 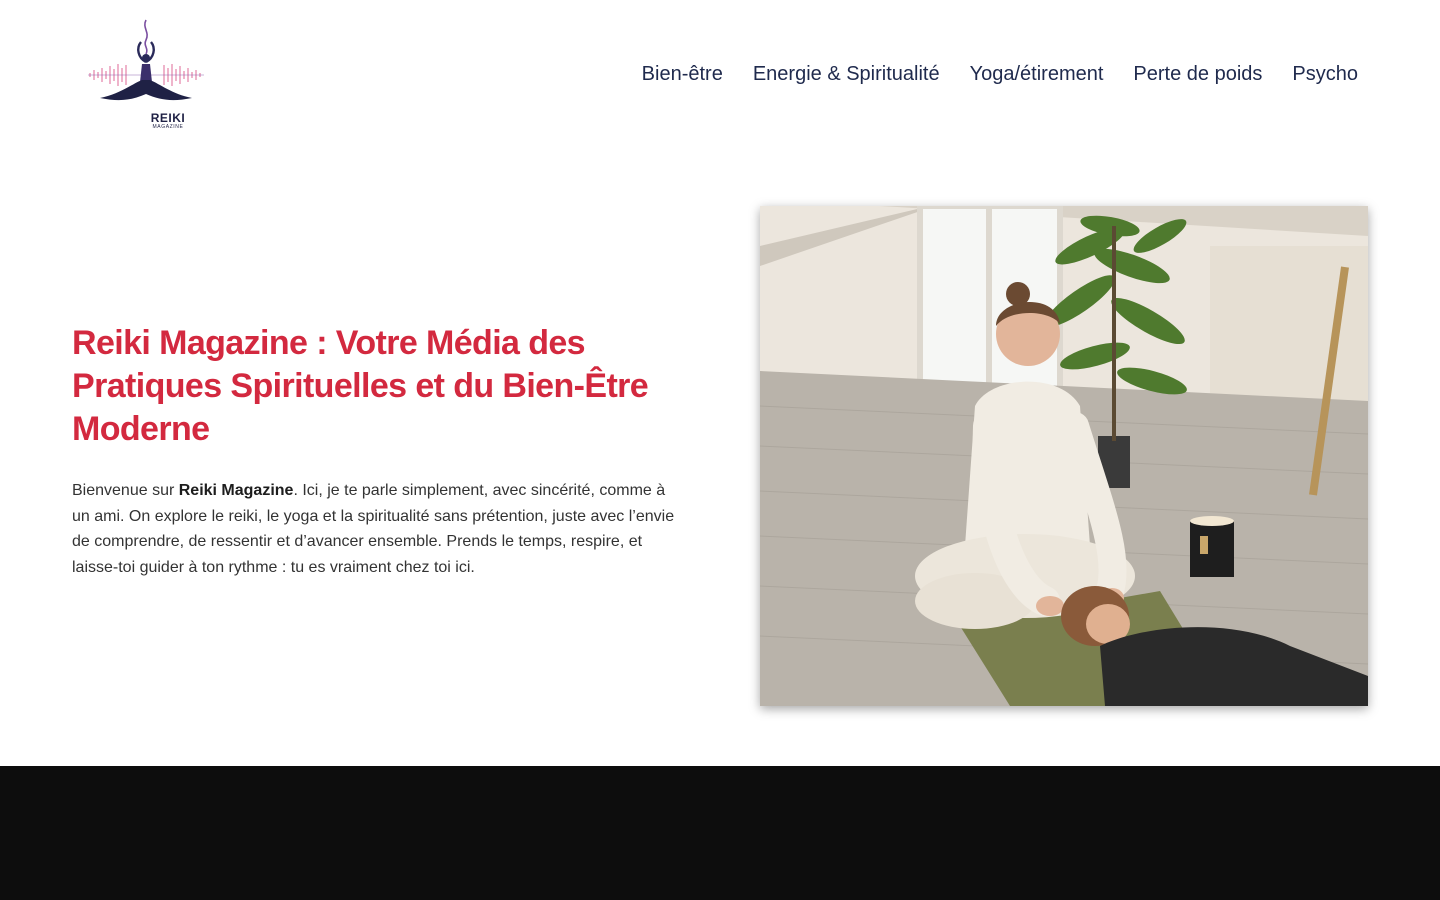 What do you see at coordinates (146, 60) in the screenshot?
I see `meditating-figure-logo-icon` at bounding box center [146, 60].